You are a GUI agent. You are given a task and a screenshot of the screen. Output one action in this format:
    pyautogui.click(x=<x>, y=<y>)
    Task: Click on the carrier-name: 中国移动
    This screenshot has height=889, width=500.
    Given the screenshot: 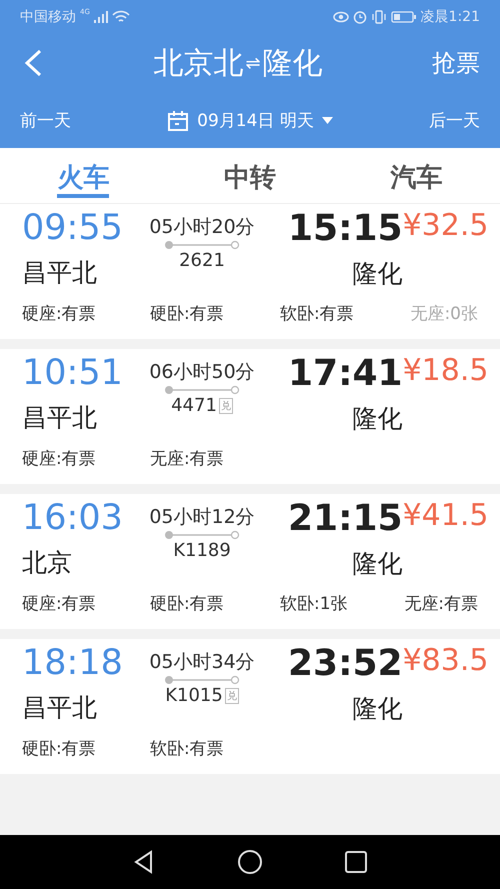 What is the action you would take?
    pyautogui.click(x=48, y=17)
    